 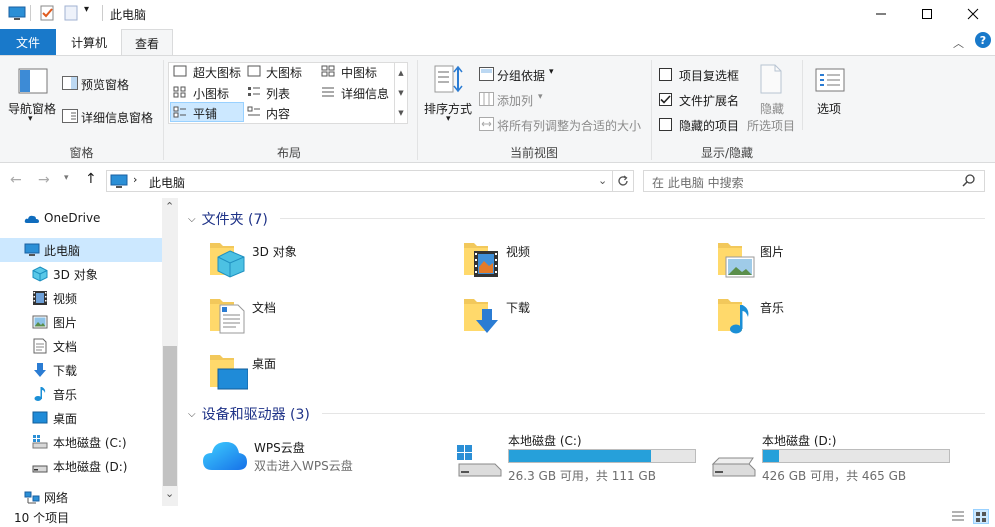 I want to click on tiles-view-icon, so click(x=981, y=516).